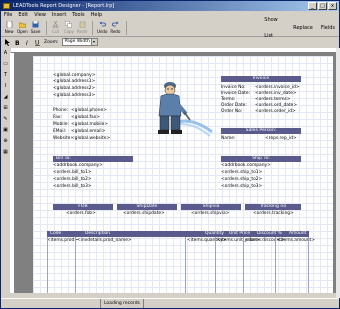 The image size is (340, 309). Describe the element at coordinates (5, 108) in the screenshot. I see `table-tool-icon: ⊞` at that location.